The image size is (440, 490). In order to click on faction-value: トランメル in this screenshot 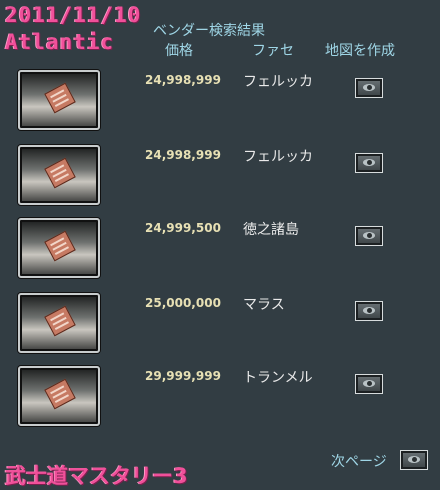, I will do `click(278, 378)`.